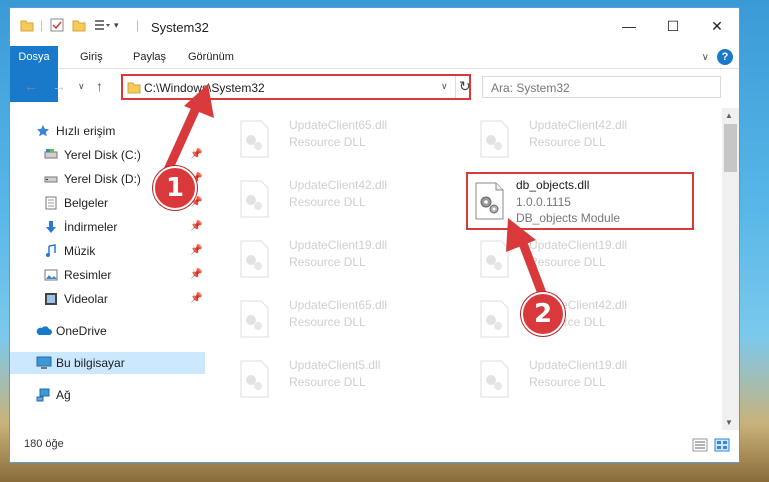 The height and width of the screenshot is (482, 769). What do you see at coordinates (722, 445) in the screenshot?
I see `large-icons-view-icon` at bounding box center [722, 445].